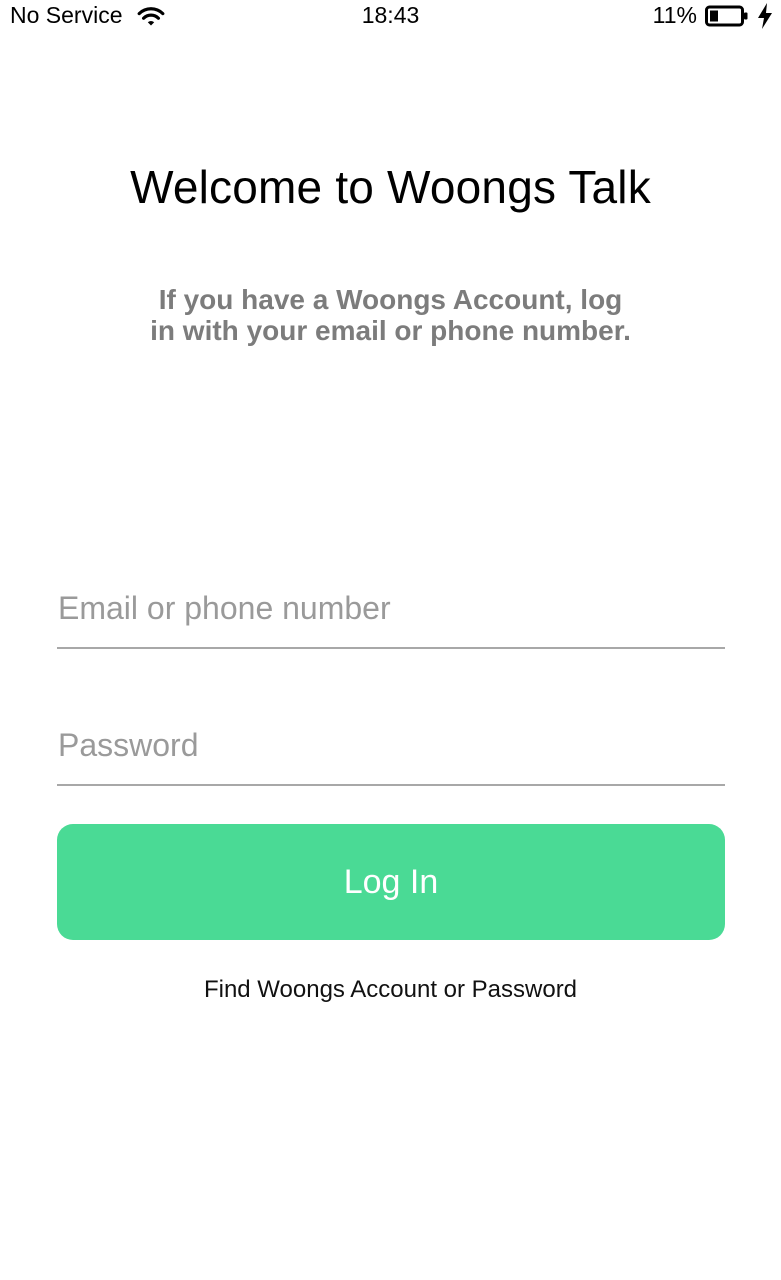 This screenshot has width=781, height=1280. I want to click on find-account-link: Find Woongs Account or Password, so click(390, 990).